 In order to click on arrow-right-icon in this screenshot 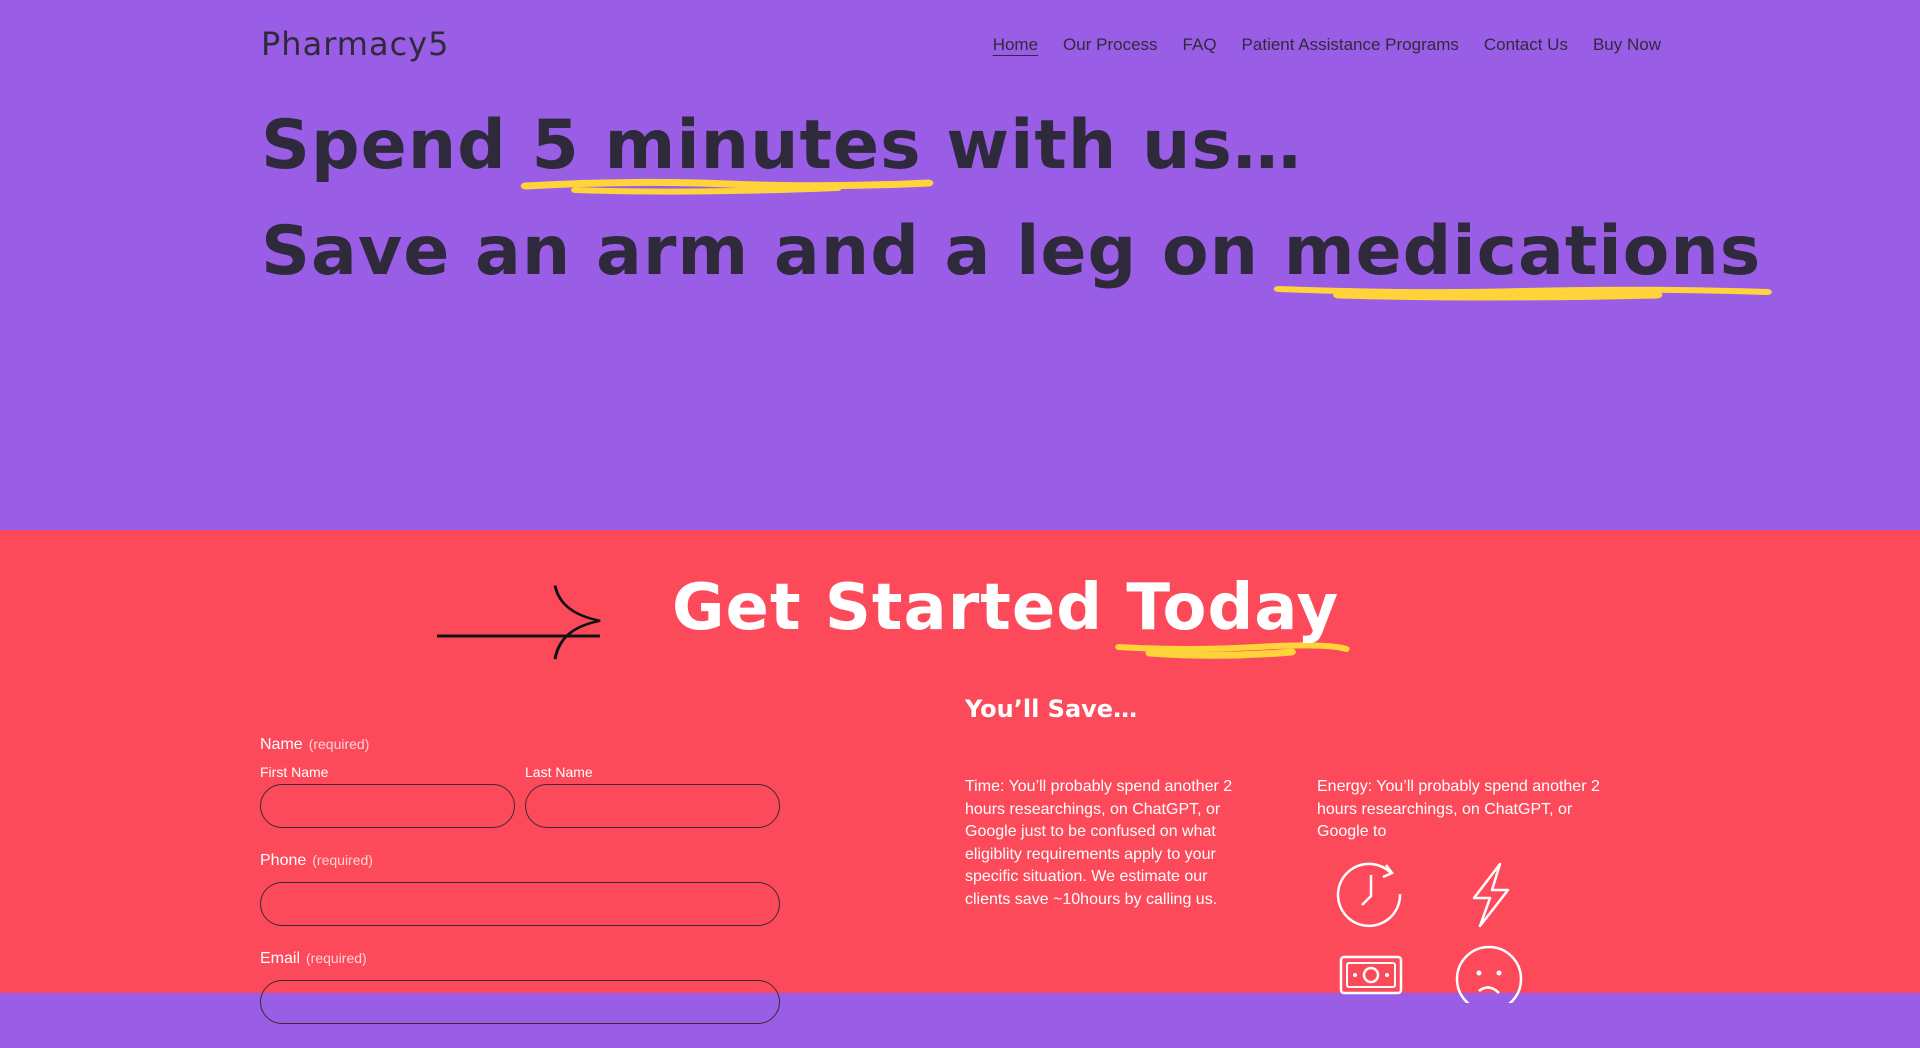, I will do `click(519, 622)`.